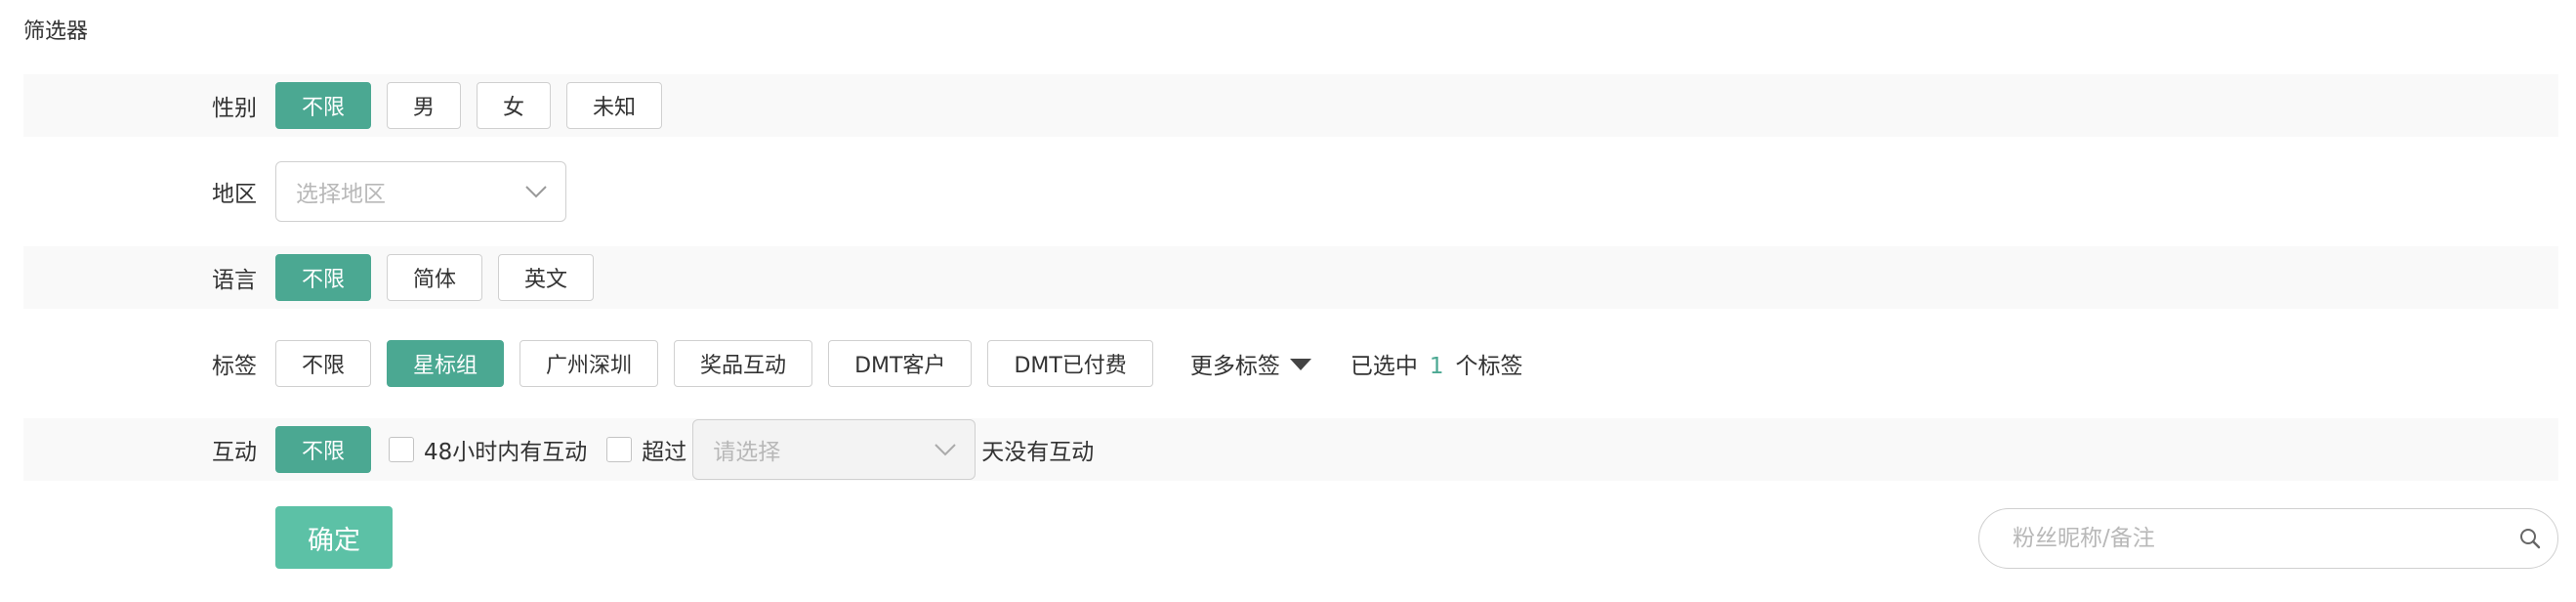 This screenshot has width=2576, height=602. What do you see at coordinates (1290, 277) in the screenshot?
I see `language-row: 语言 不限 简体 英文` at bounding box center [1290, 277].